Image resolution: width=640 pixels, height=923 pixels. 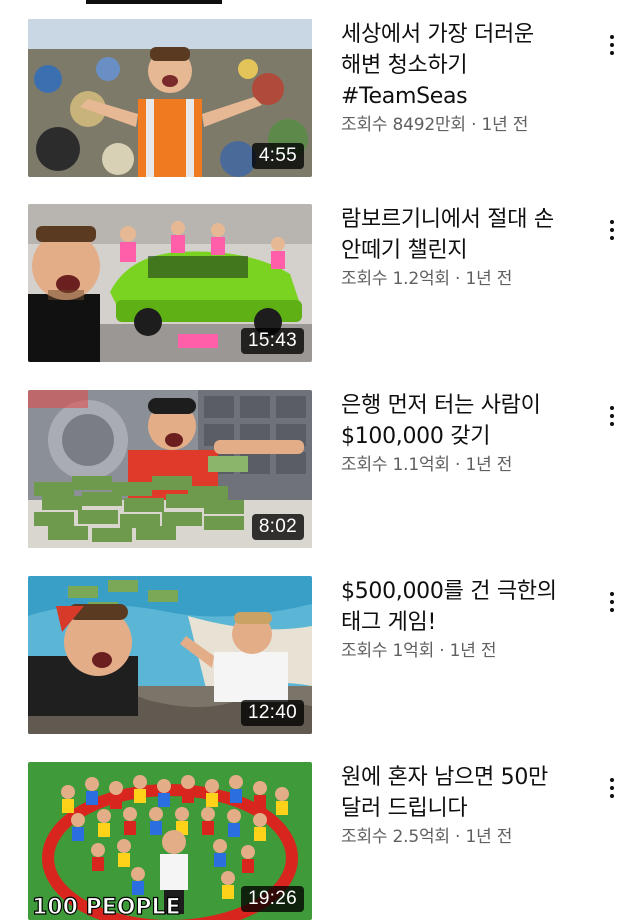 I want to click on view-count: 조회수 8492만회, so click(x=403, y=125).